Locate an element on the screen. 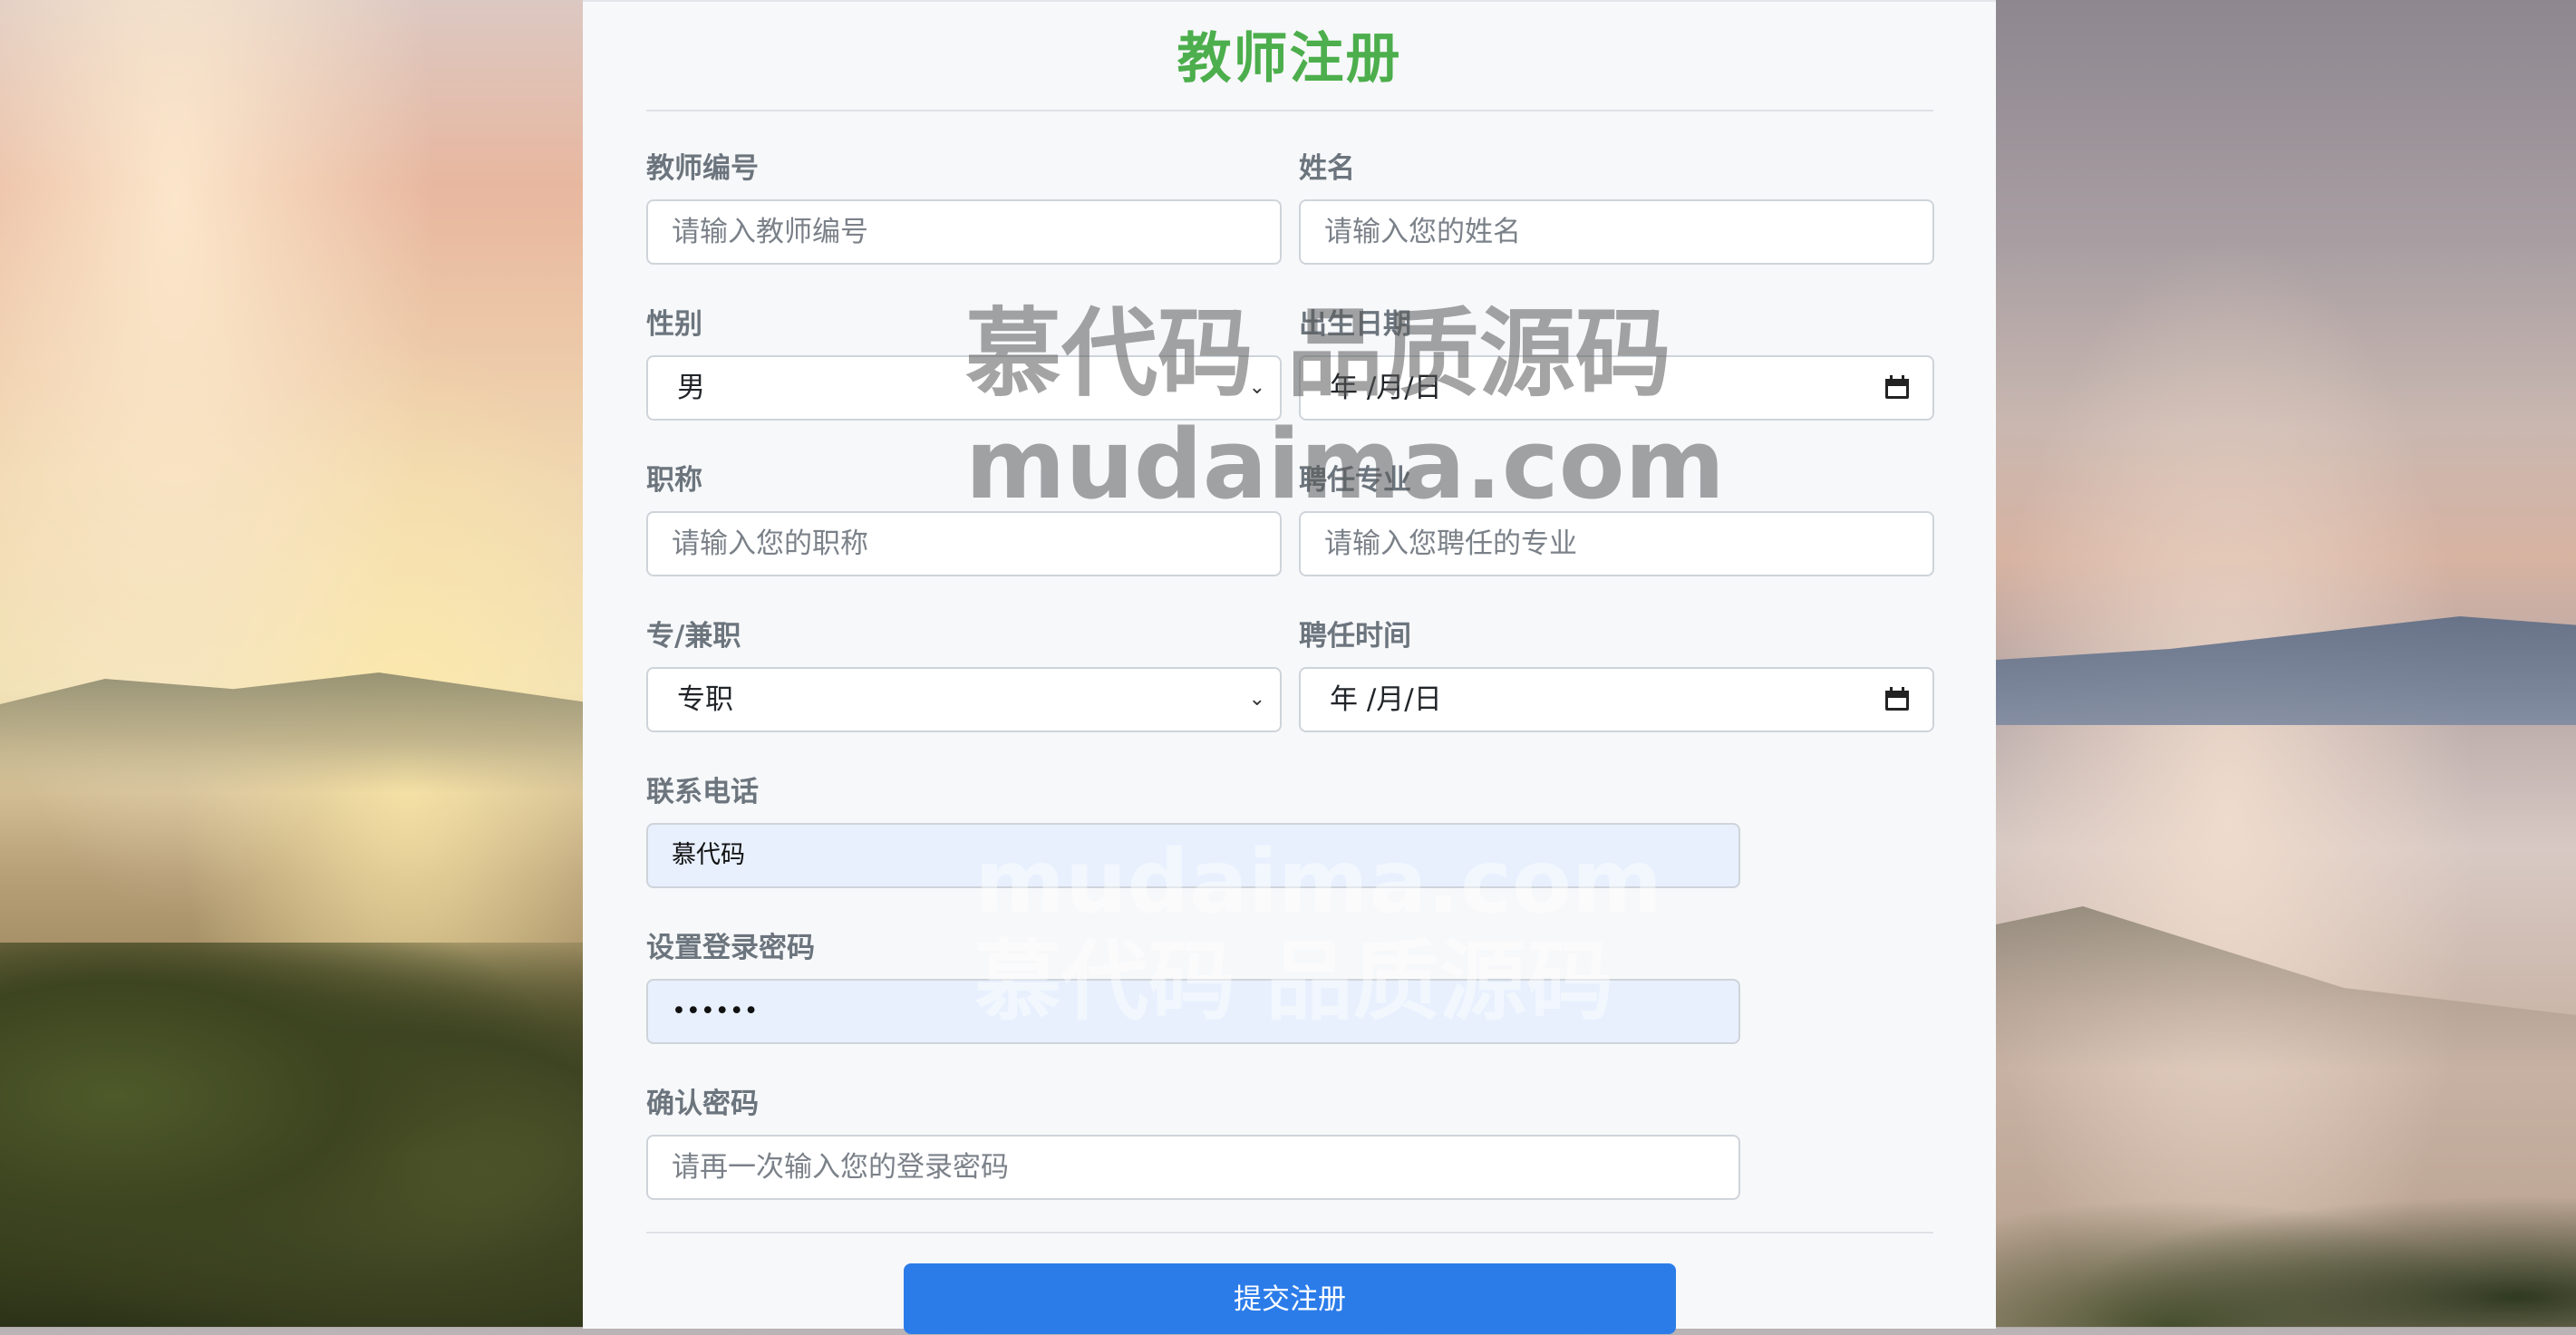  job-title-input: 请输入您的职称 is located at coordinates (964, 543).